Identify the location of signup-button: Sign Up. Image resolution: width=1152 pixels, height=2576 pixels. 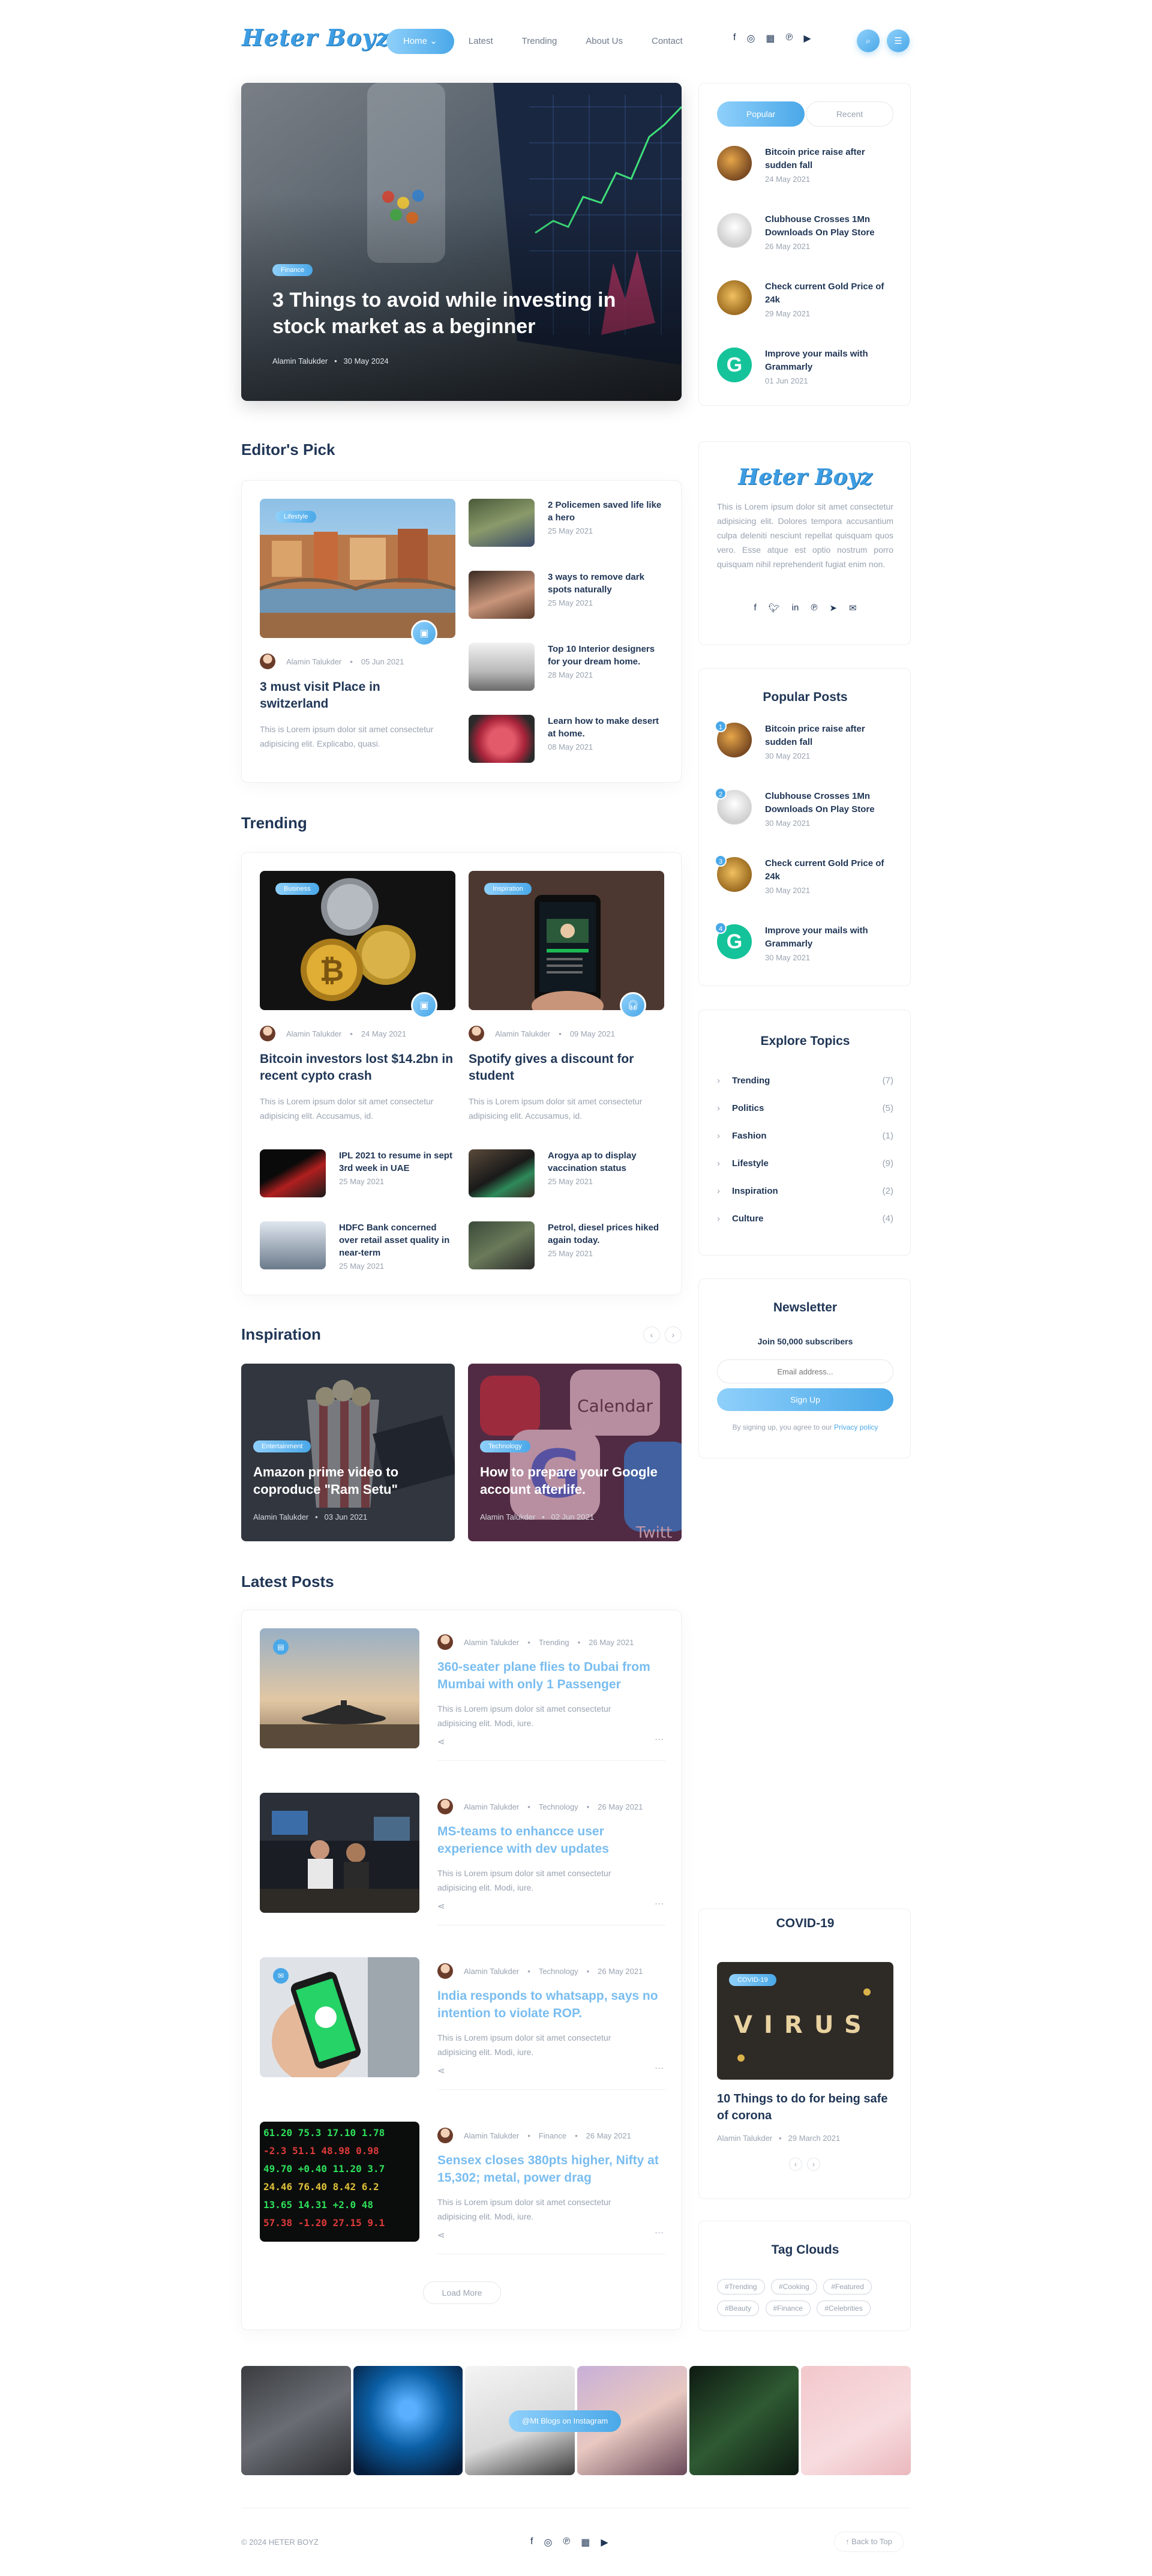
(805, 1400).